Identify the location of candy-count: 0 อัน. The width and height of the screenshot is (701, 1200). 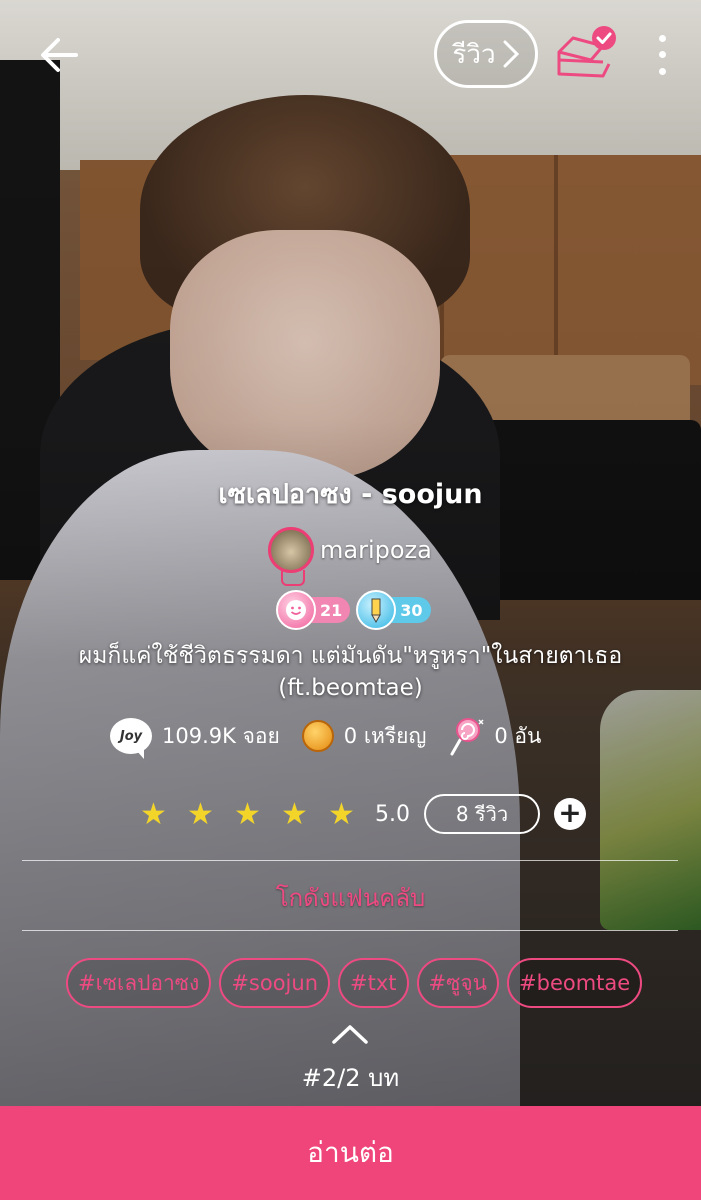
(518, 735).